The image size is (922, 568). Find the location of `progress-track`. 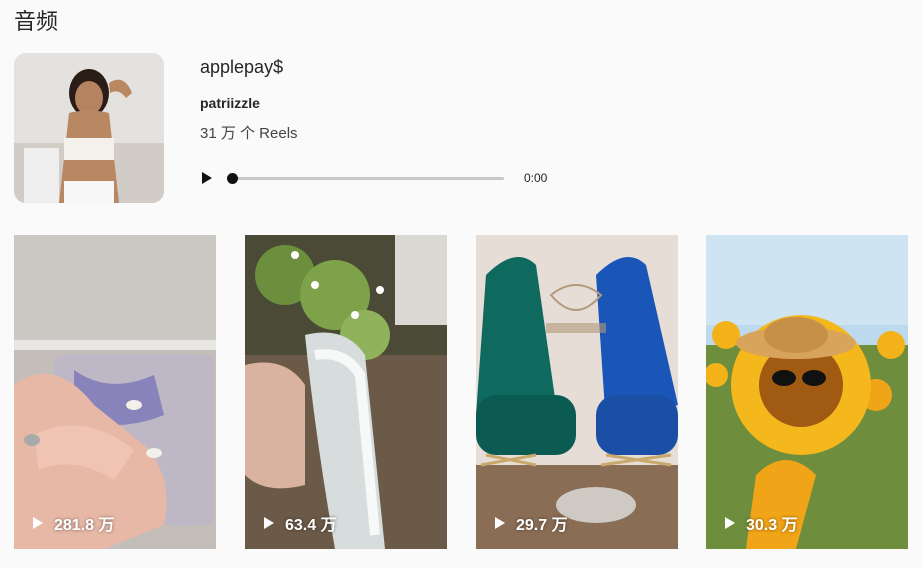

progress-track is located at coordinates (368, 178).